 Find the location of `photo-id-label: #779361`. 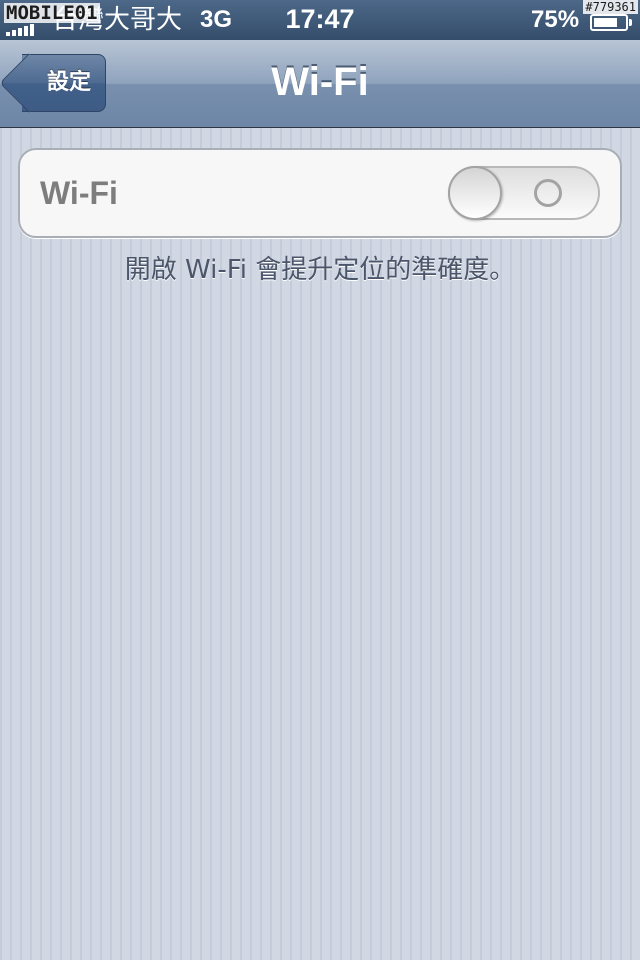

photo-id-label: #779361 is located at coordinates (610, 7).